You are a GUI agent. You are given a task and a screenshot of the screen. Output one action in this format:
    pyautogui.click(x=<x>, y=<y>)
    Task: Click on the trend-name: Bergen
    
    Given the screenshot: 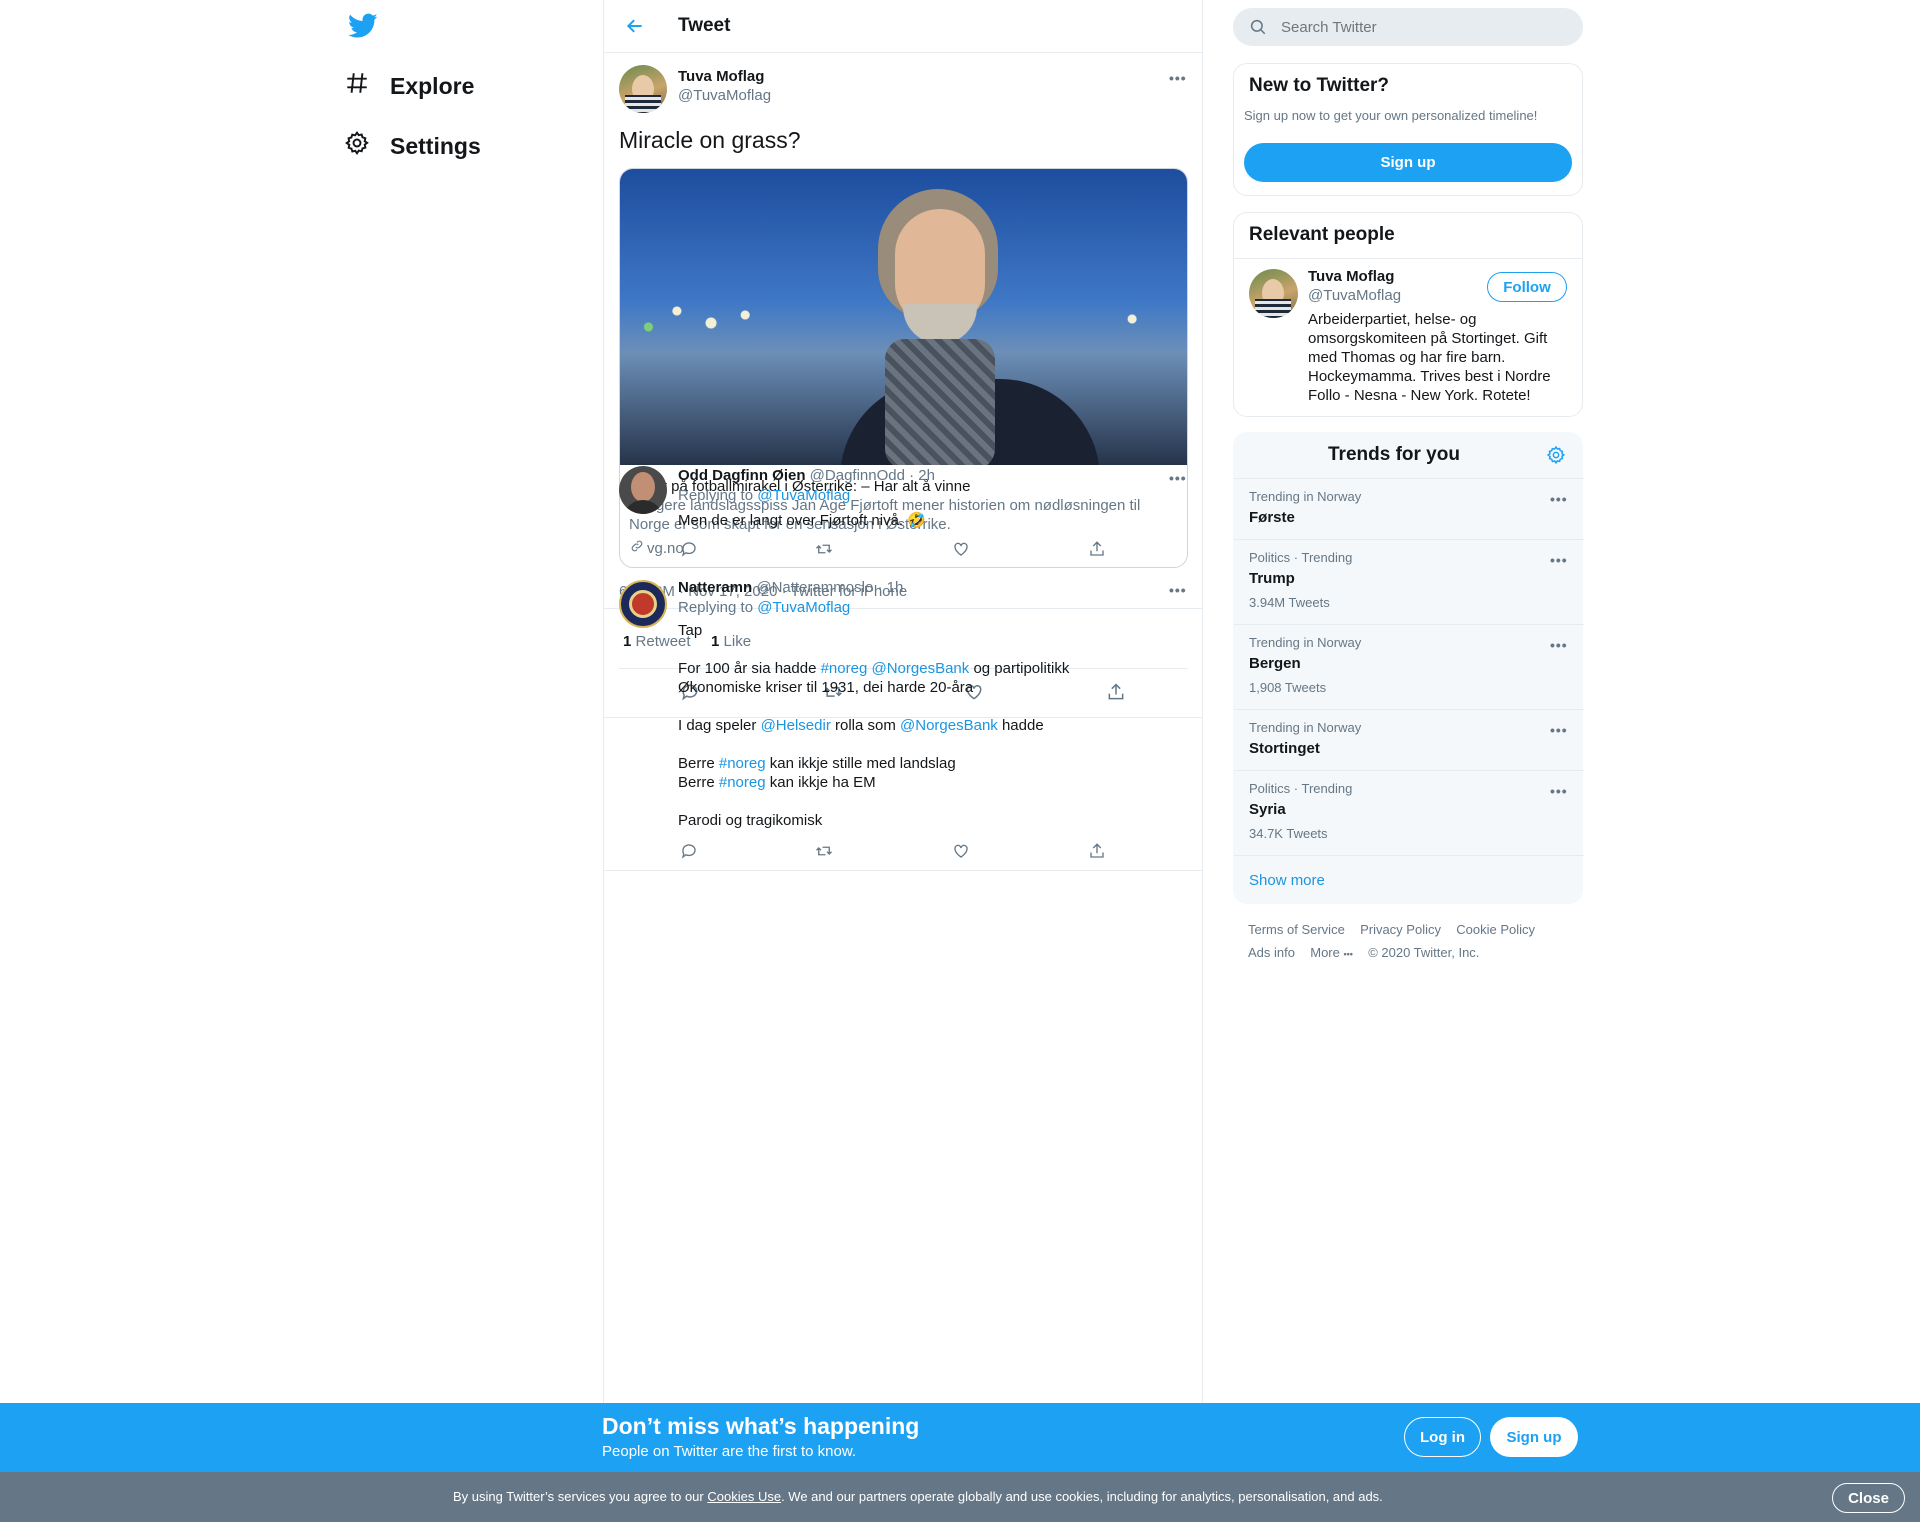 What is the action you would take?
    pyautogui.click(x=1275, y=663)
    